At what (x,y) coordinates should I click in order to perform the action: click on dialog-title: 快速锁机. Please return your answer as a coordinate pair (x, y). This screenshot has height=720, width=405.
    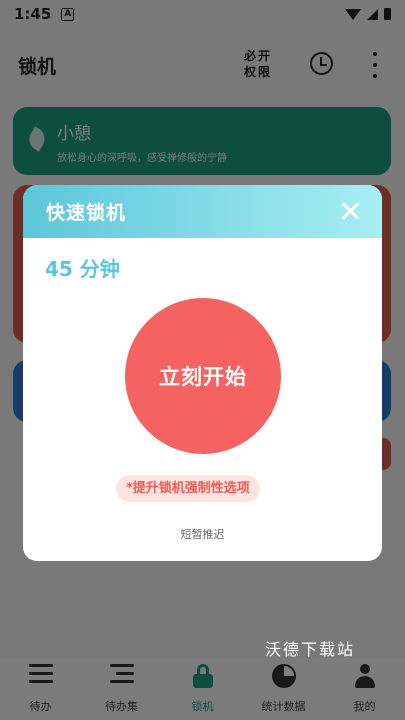
    Looking at the image, I should click on (86, 213).